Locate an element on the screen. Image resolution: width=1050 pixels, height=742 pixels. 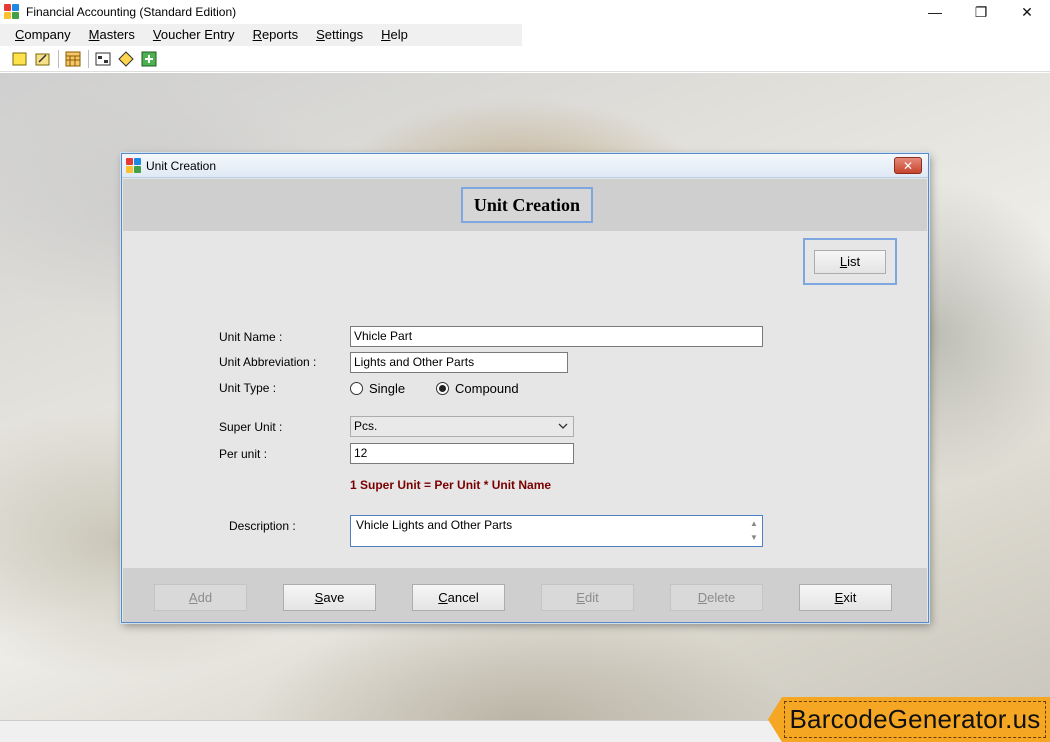
edit-button-mnemonic: E is located at coordinates (580, 597).